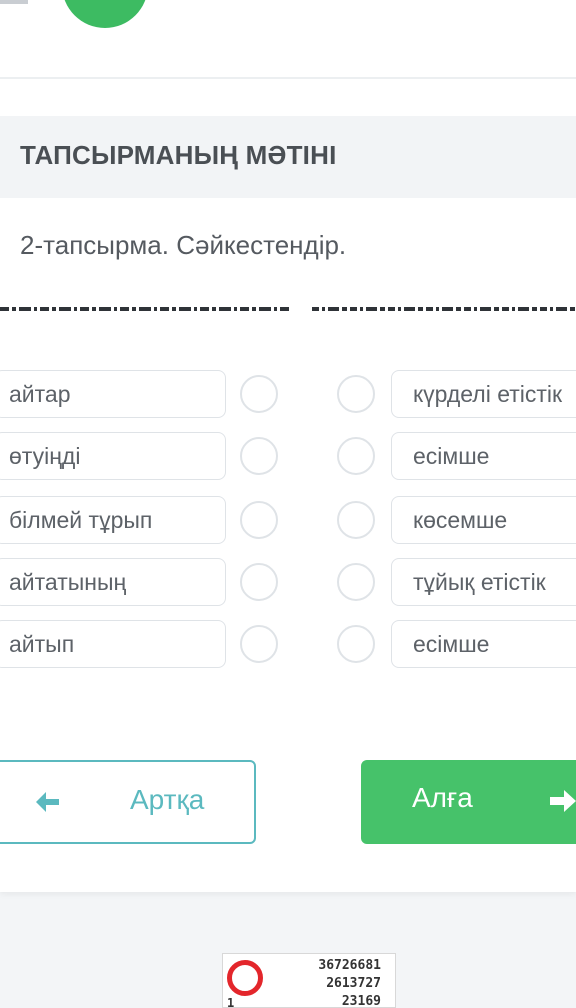  What do you see at coordinates (113, 644) in the screenshot?
I see `left-item-5: айтып` at bounding box center [113, 644].